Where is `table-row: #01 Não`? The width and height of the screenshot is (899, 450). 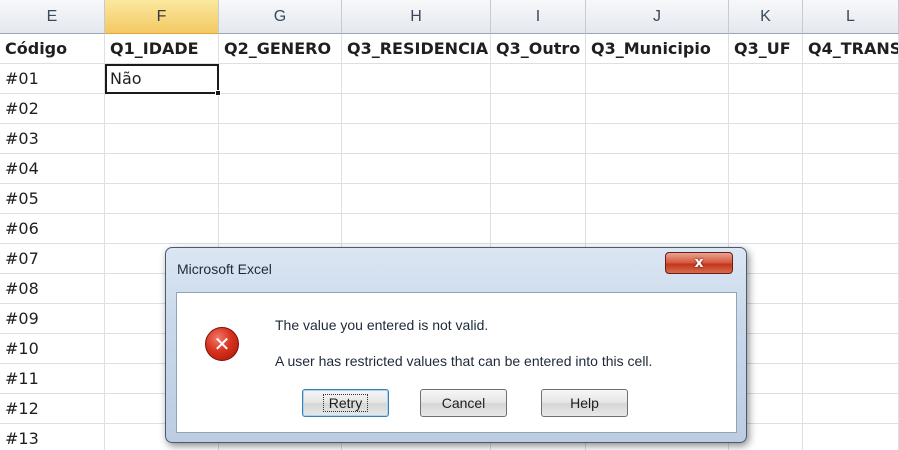
table-row: #01 Não is located at coordinates (449, 79).